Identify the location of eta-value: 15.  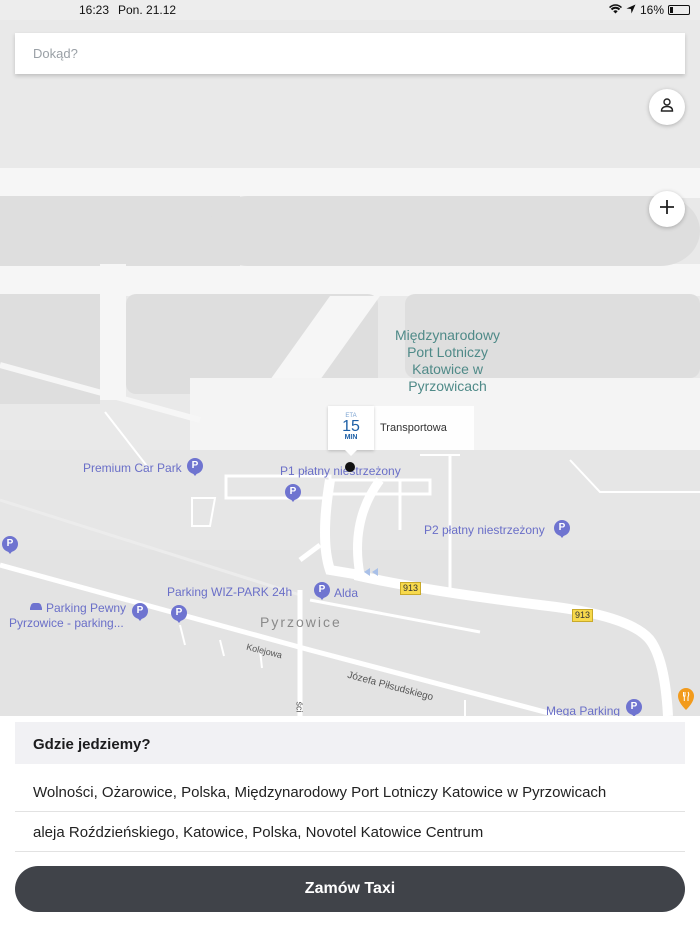
(351, 426).